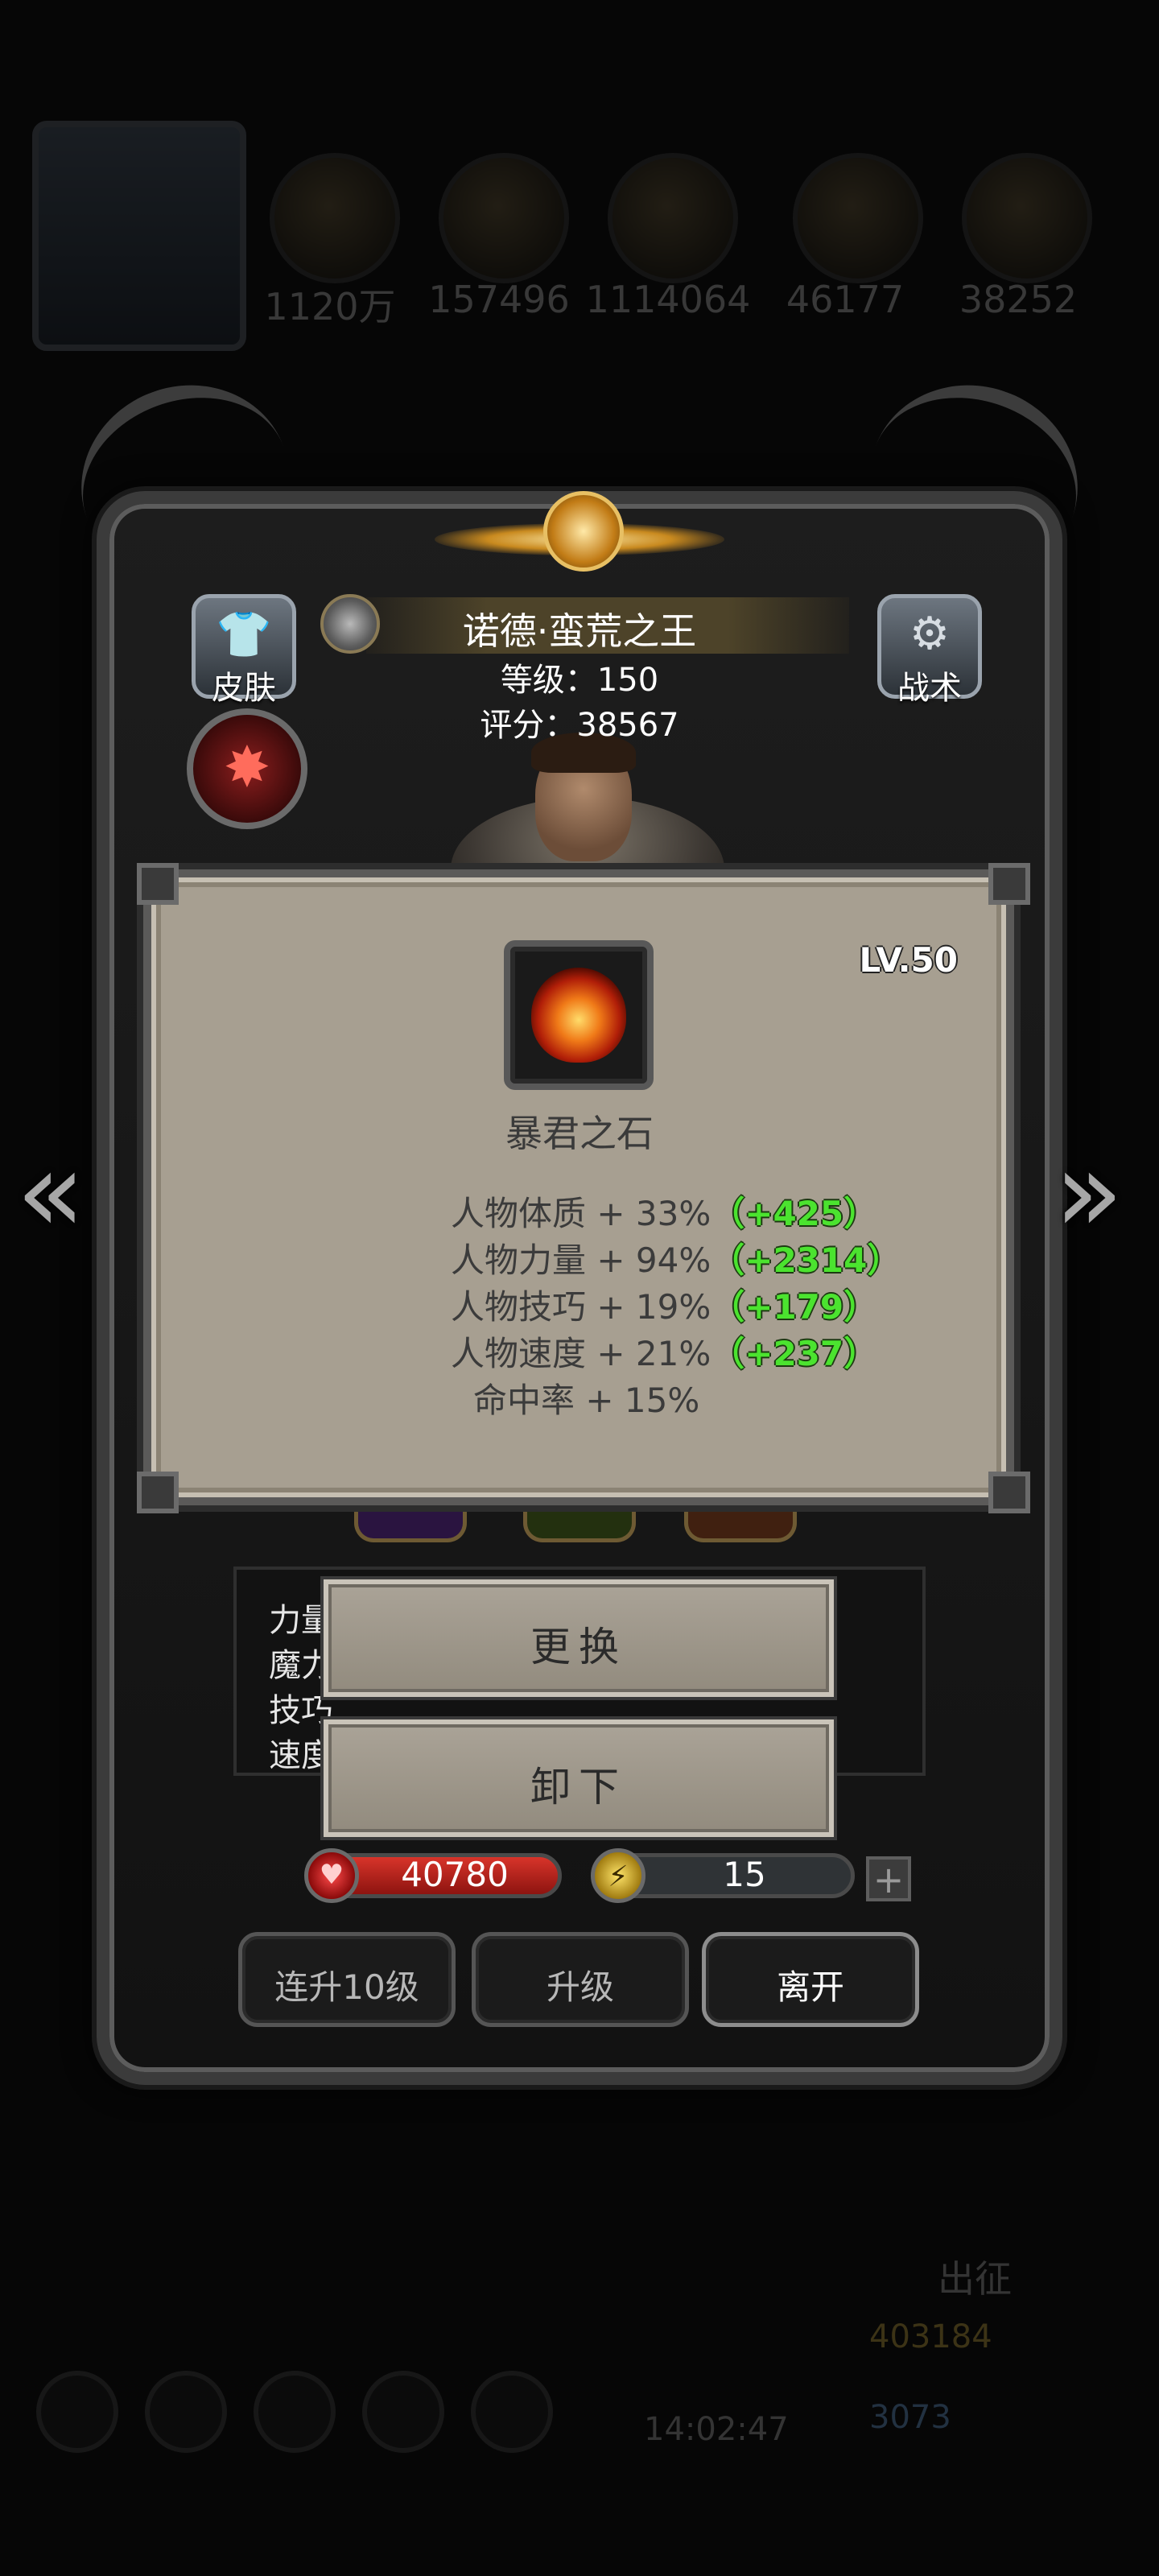 The image size is (1159, 2576). I want to click on stat-row: 命中率 + 15%, so click(714, 1396).